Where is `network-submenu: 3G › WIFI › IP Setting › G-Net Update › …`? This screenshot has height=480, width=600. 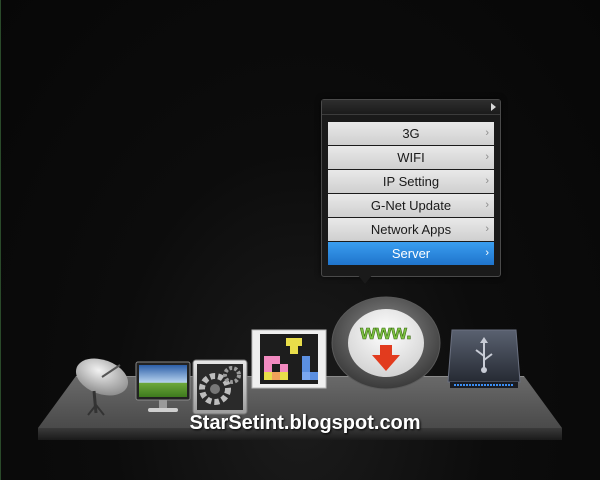
network-submenu: 3G › WIFI › IP Setting › G-Net Update › … is located at coordinates (411, 188).